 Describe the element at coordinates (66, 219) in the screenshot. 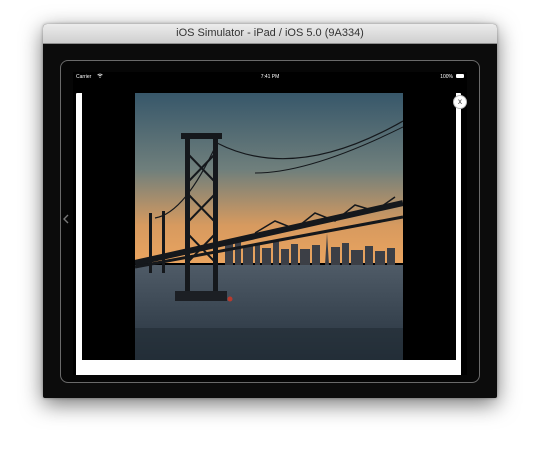

I see `chevron-left-icon` at that location.